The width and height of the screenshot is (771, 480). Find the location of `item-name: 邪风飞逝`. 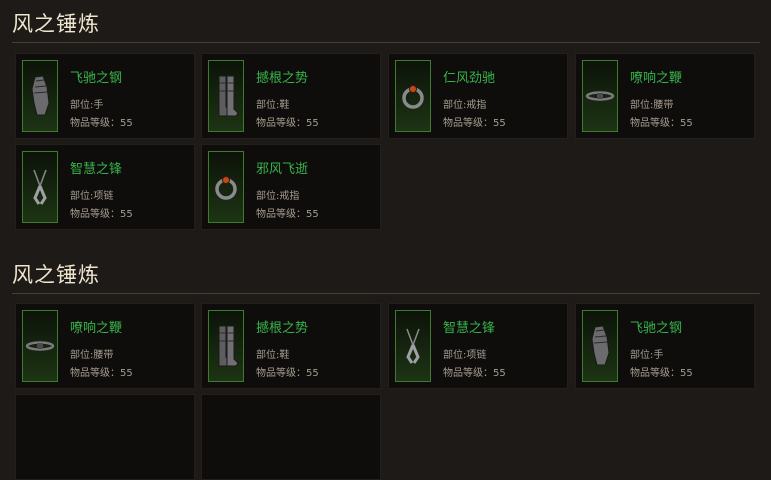

item-name: 邪风飞逝 is located at coordinates (282, 167).